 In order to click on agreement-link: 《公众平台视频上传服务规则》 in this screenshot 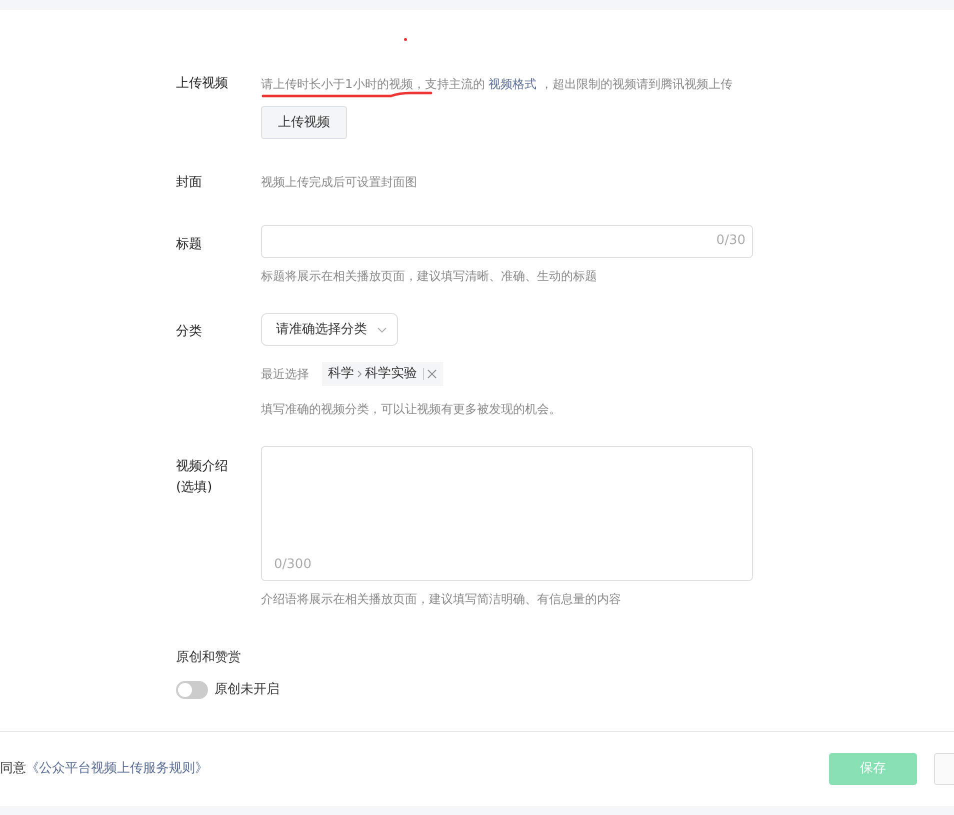, I will do `click(117, 768)`.